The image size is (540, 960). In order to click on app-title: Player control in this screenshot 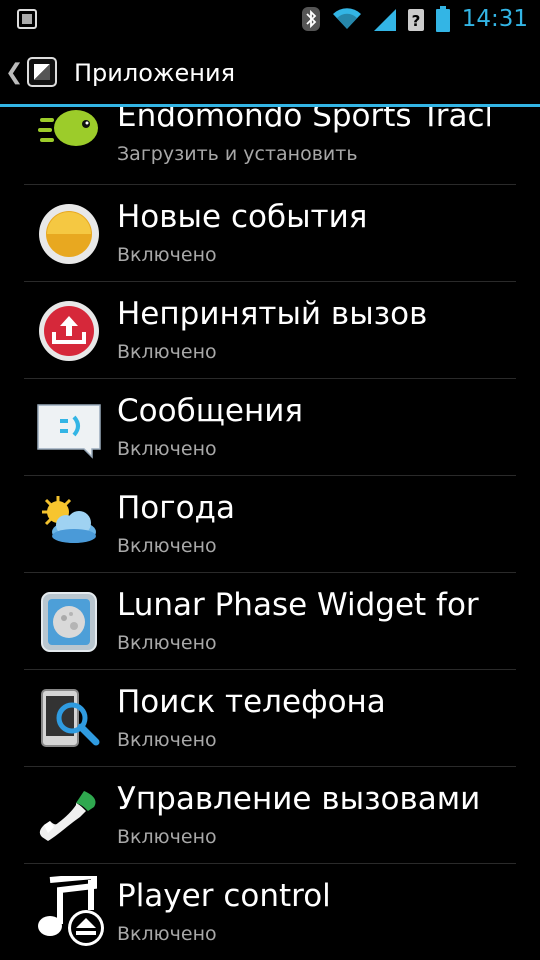, I will do `click(224, 896)`.